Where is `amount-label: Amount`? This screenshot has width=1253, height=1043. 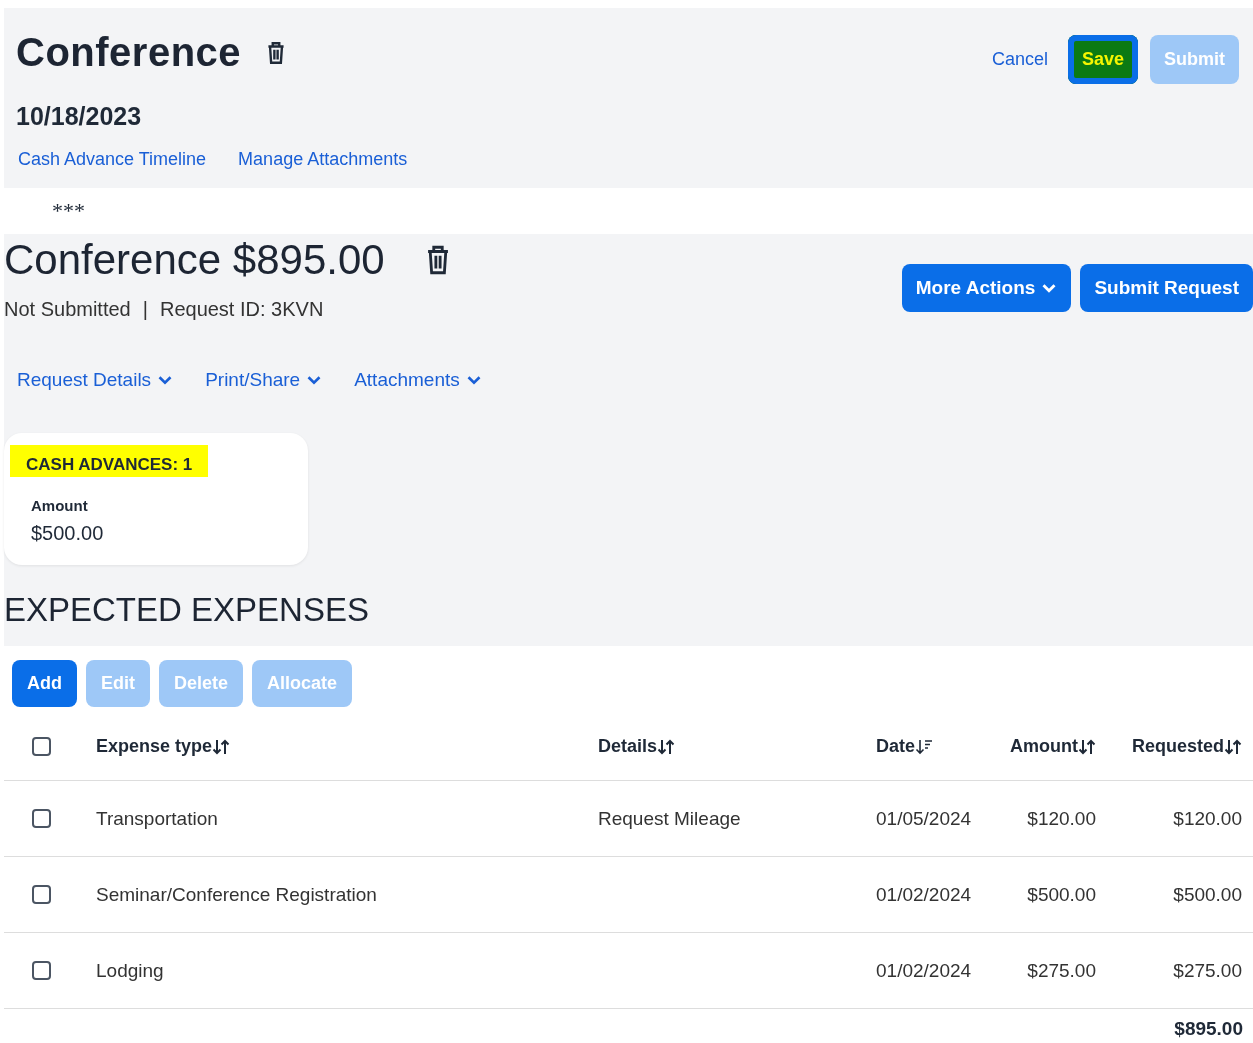 amount-label: Amount is located at coordinates (60, 505).